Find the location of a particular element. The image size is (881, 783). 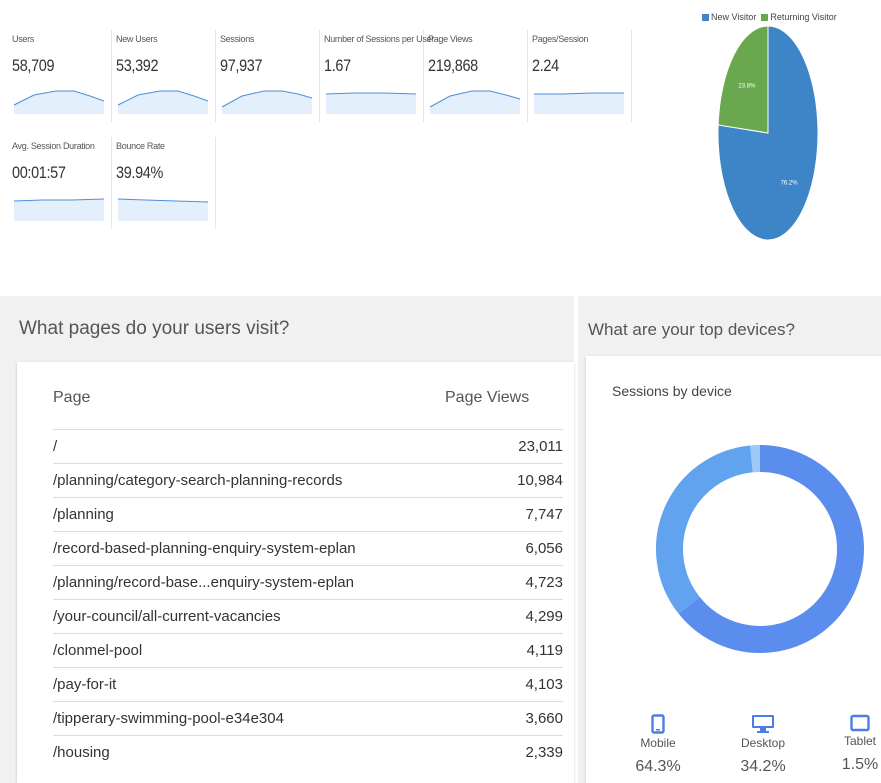

pie-slice-label: 76.2% is located at coordinates (790, 184).